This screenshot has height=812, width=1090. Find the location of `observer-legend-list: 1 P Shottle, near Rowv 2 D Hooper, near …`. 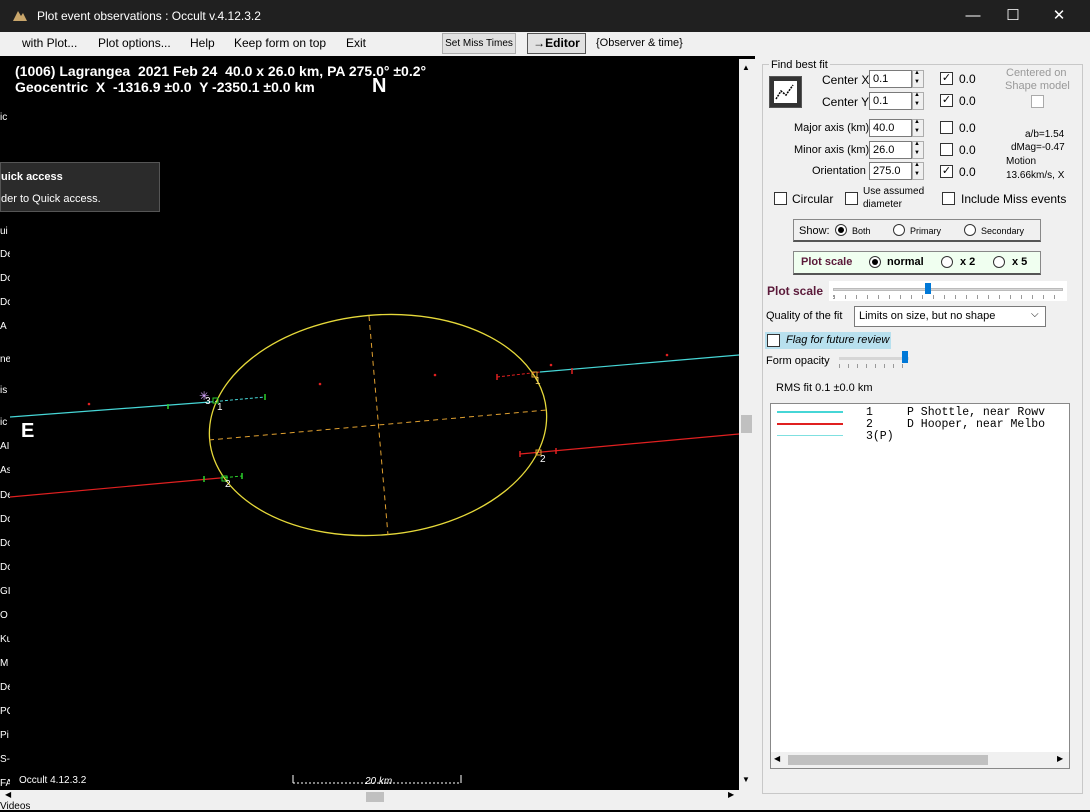

observer-legend-list: 1 P Shottle, near Rowv 2 D Hooper, near … is located at coordinates (920, 586).